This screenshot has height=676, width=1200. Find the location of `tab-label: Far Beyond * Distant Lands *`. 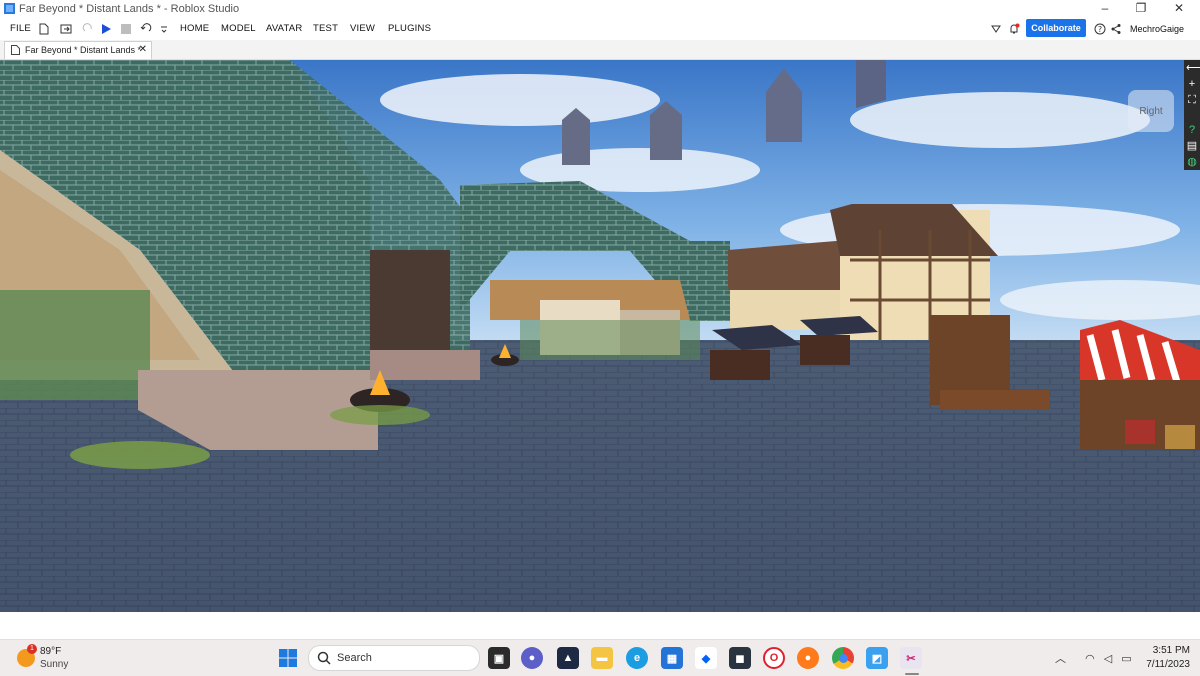

tab-label: Far Beyond * Distant Lands * is located at coordinates (83, 50).